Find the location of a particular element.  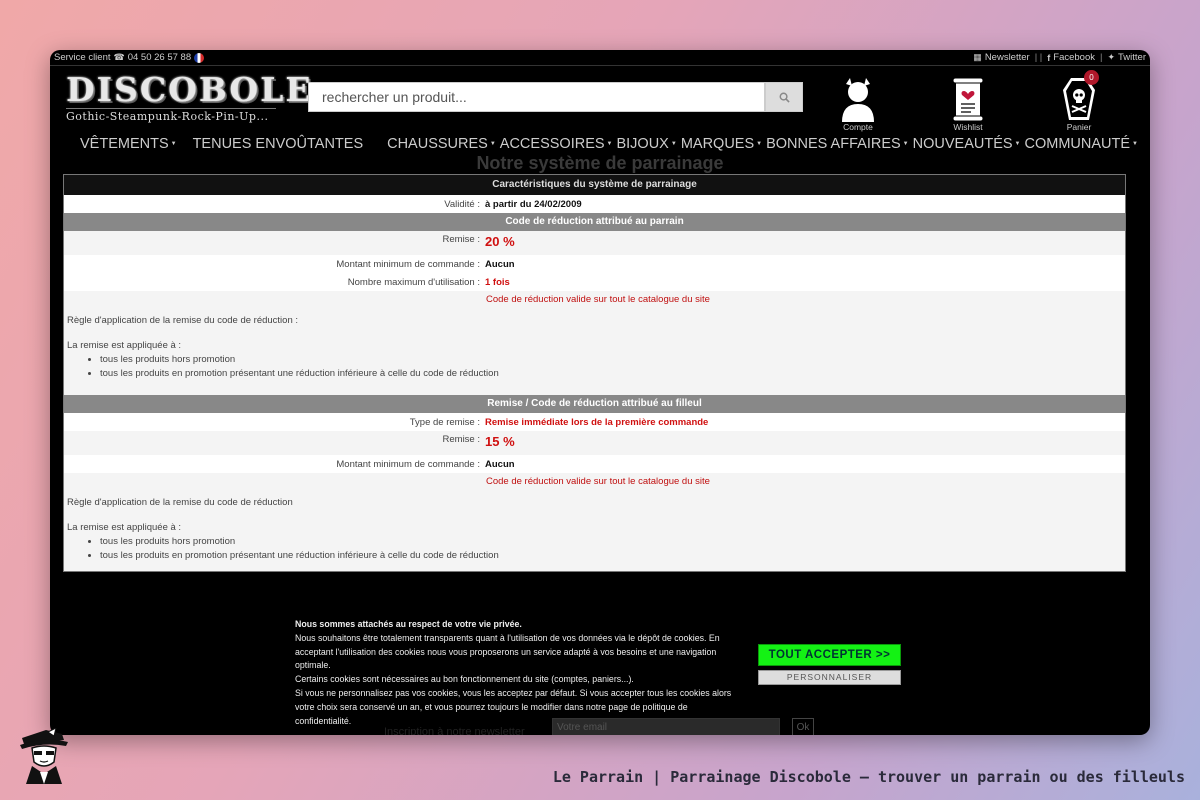

referee-min-order-label: Montant minimum de commande : is located at coordinates (408, 464).